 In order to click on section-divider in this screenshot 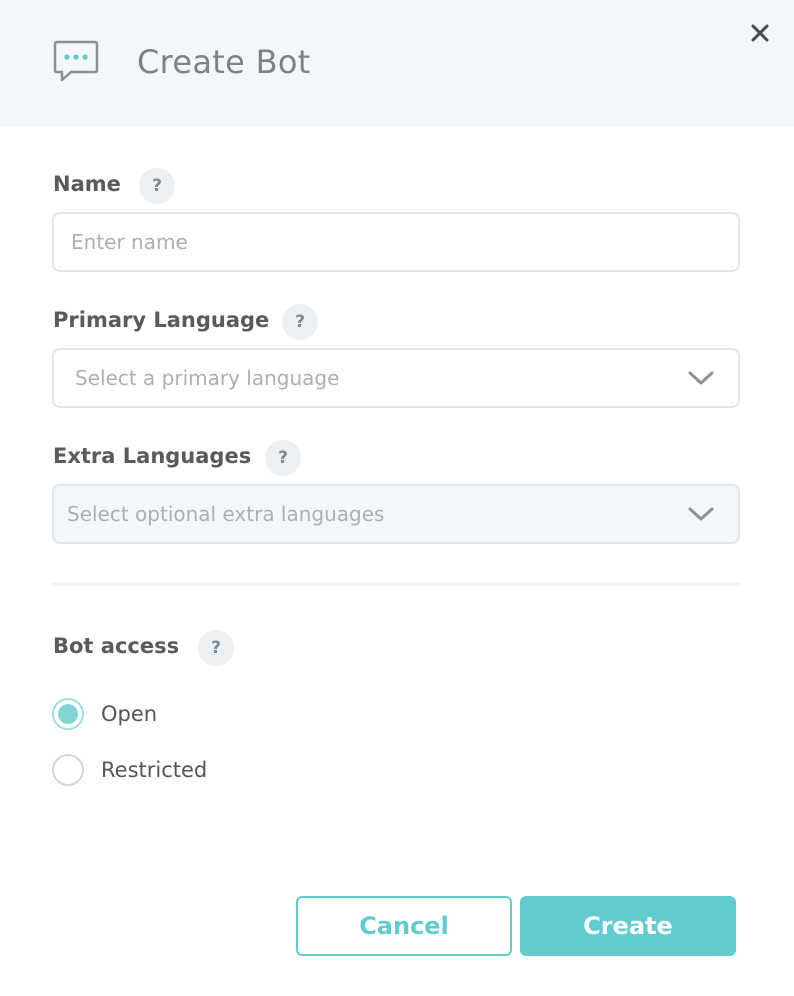, I will do `click(396, 584)`.